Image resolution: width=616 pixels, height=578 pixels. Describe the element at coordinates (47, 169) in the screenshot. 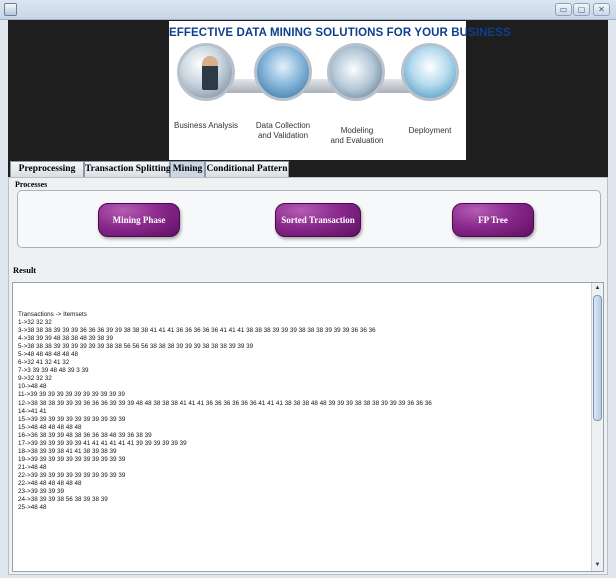

I see `tab-preprocessing: Preprocessing` at that location.